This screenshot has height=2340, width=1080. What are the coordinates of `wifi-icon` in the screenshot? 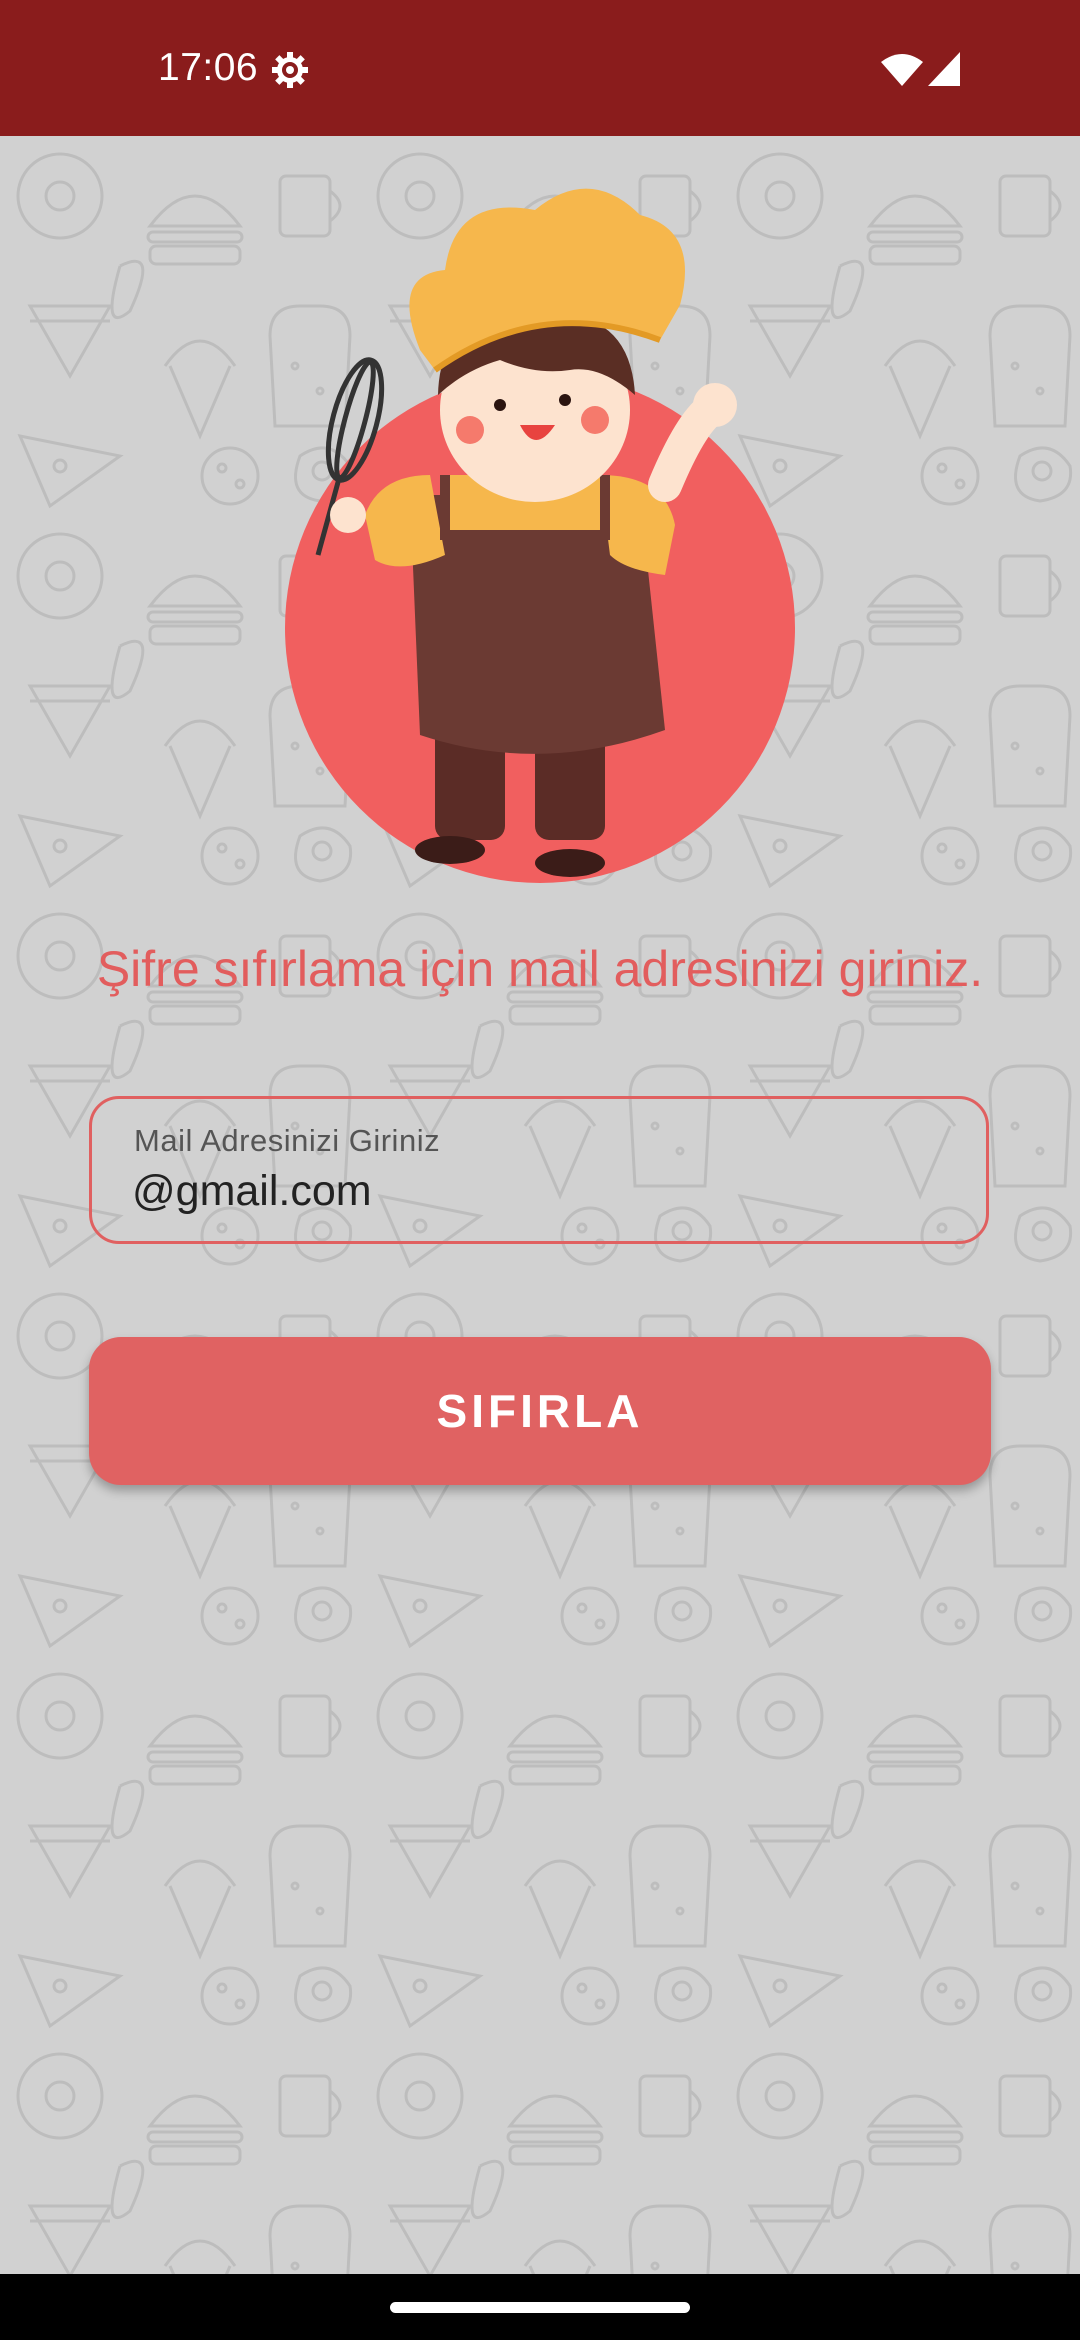 It's located at (902, 70).